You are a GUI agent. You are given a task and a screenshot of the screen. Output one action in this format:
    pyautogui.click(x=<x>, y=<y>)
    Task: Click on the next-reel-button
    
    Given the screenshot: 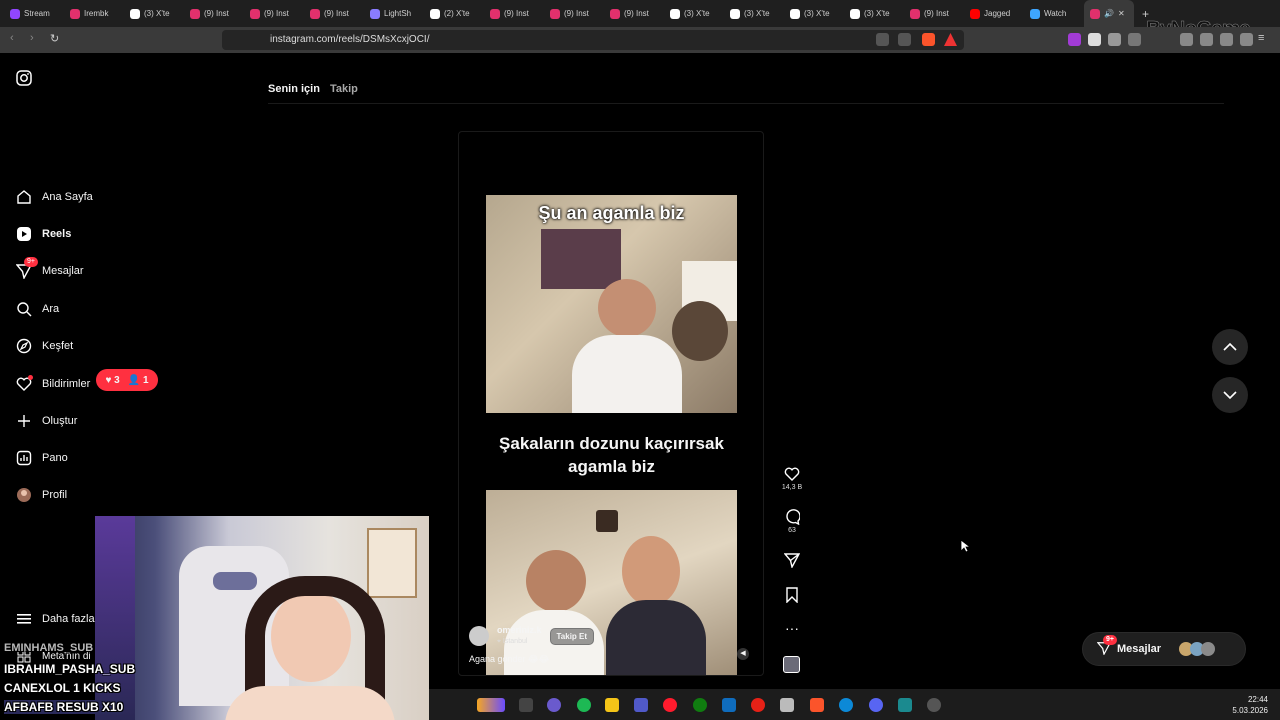 What is the action you would take?
    pyautogui.click(x=1230, y=395)
    